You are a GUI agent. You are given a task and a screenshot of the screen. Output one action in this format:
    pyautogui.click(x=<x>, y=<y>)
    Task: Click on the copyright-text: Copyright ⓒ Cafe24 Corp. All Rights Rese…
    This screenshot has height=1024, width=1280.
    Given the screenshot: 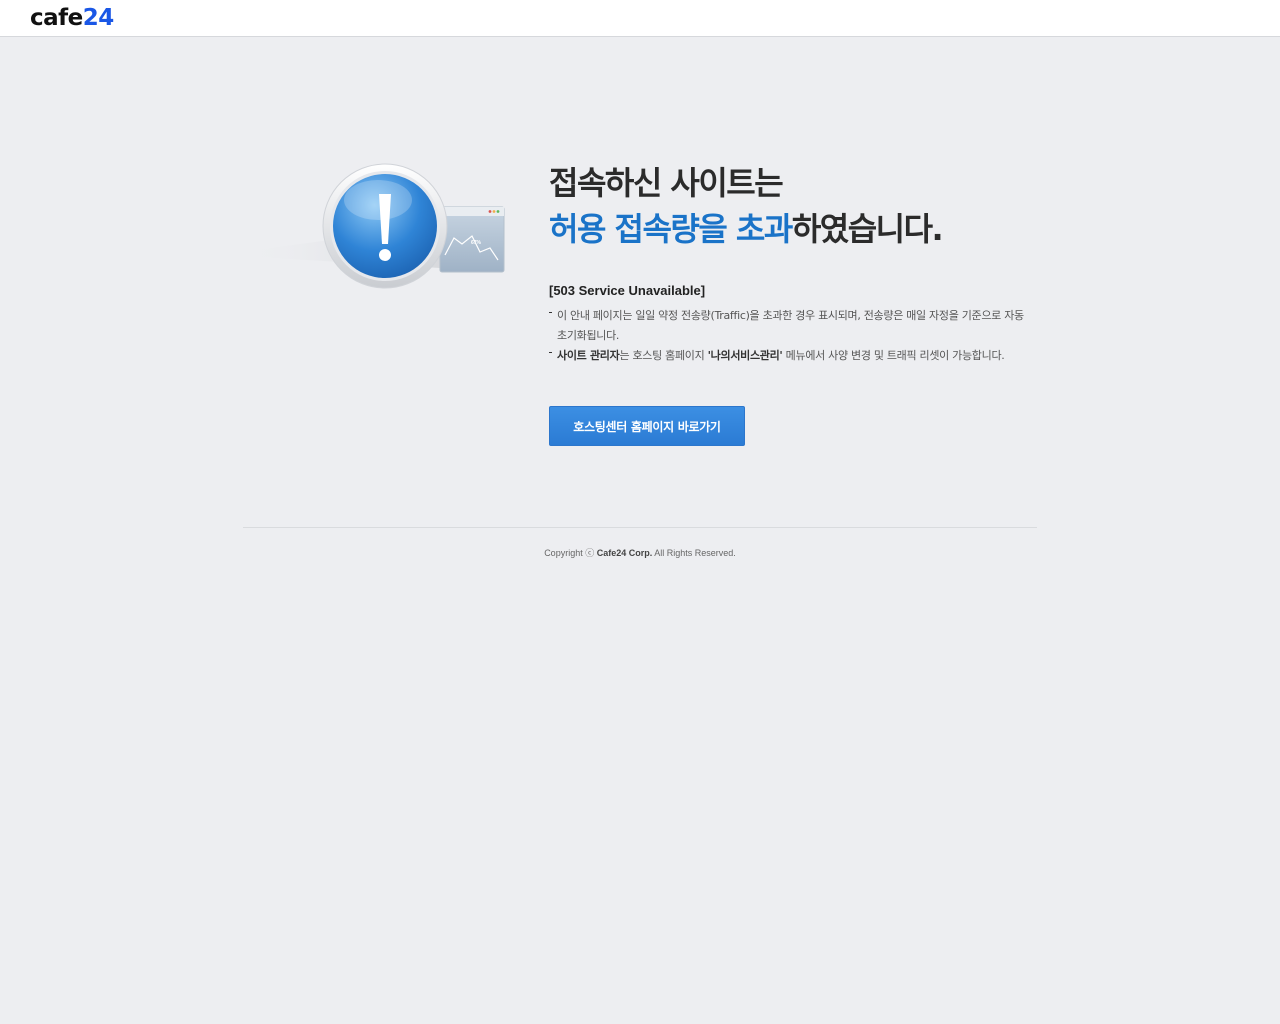 What is the action you would take?
    pyautogui.click(x=640, y=552)
    